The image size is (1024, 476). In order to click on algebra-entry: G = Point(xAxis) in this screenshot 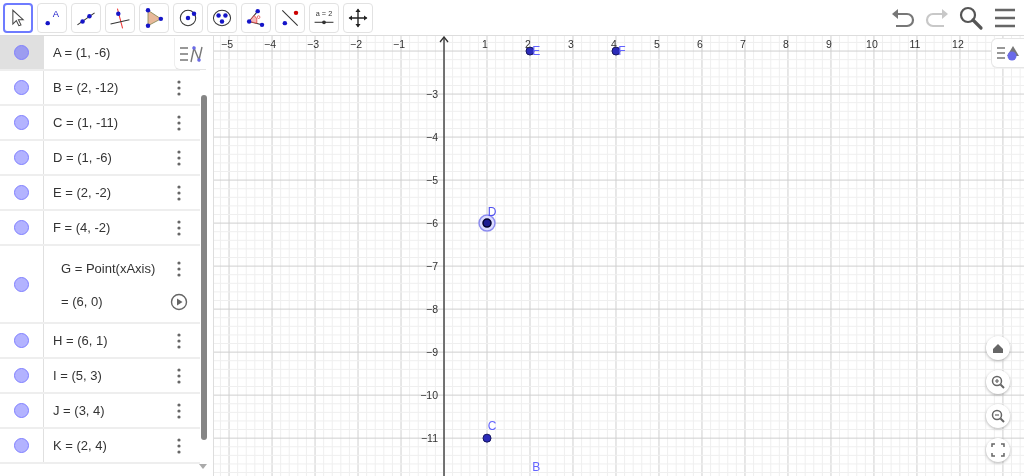, I will do `click(104, 268)`.